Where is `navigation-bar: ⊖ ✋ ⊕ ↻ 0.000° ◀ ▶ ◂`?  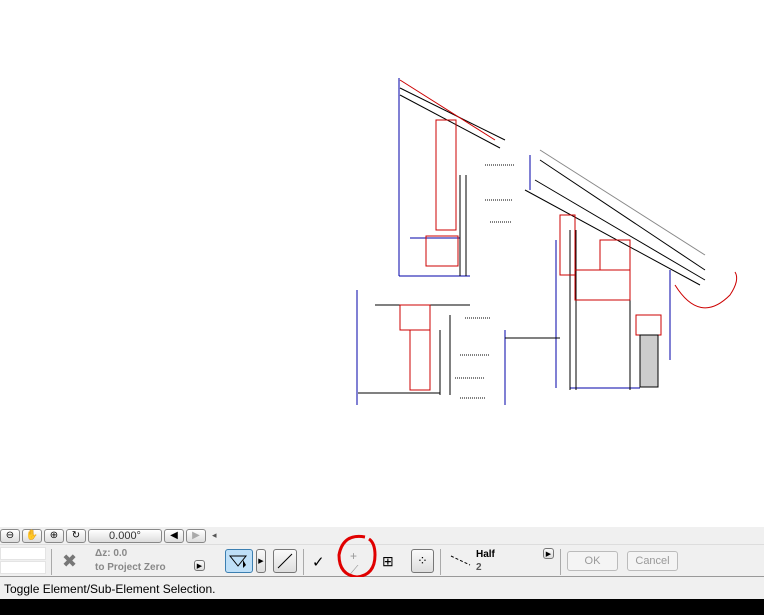
navigation-bar: ⊖ ✋ ⊕ ↻ 0.000° ◀ ▶ ◂ is located at coordinates (382, 535).